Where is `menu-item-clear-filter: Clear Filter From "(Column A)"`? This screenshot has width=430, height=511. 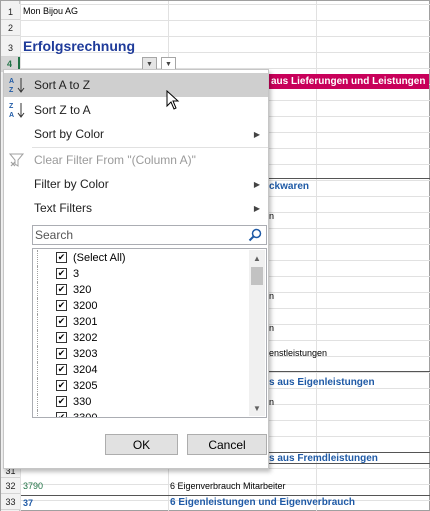 menu-item-clear-filter: Clear Filter From "(Column A)" is located at coordinates (136, 160).